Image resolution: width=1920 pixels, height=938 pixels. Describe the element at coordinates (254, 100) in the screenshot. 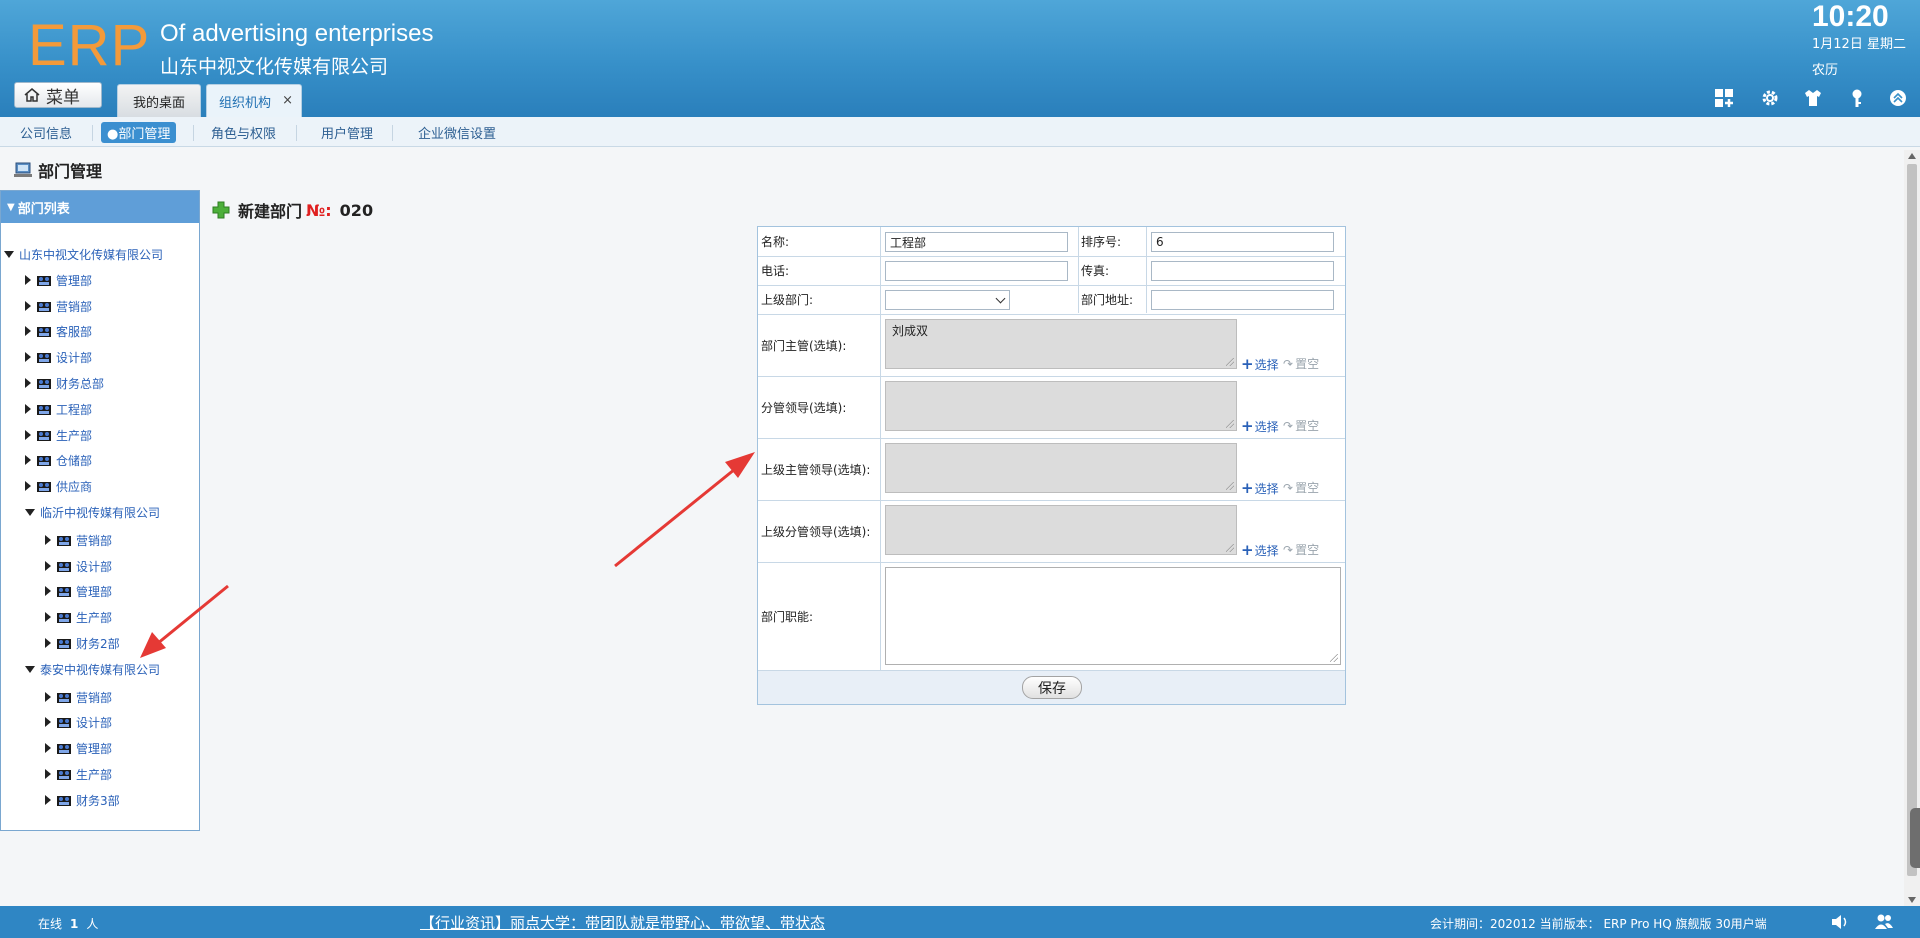

I see `tab-organization: 组织机构 ×` at that location.